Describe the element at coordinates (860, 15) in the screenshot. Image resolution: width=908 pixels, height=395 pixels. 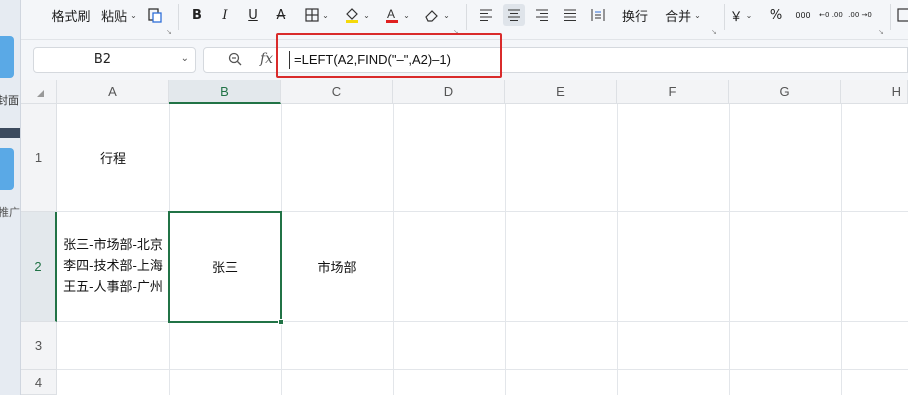
I see `decrease-decimal-button: .00 →0` at that location.